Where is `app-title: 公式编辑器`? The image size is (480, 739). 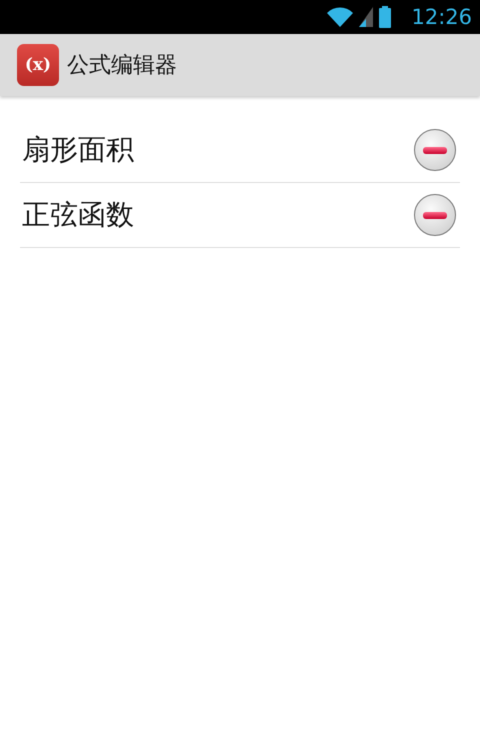
app-title: 公式编辑器 is located at coordinates (122, 66).